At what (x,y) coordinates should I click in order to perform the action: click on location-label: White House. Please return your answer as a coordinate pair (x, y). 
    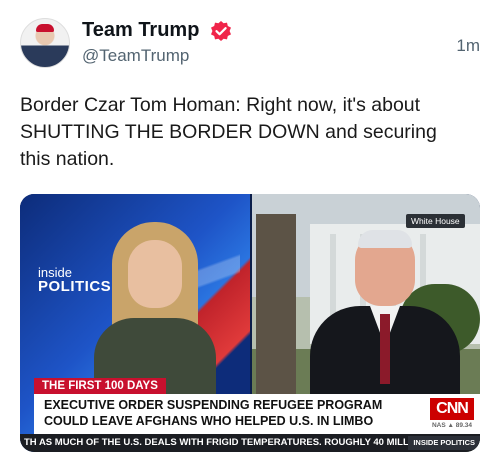
    Looking at the image, I should click on (435, 221).